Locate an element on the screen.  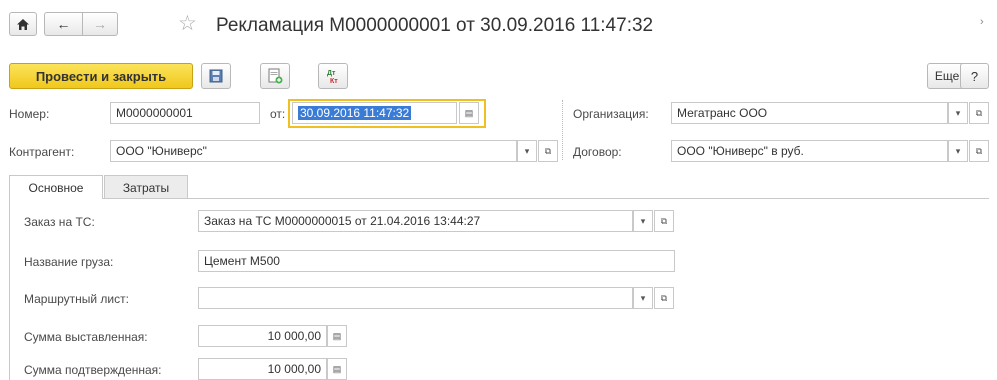
contract-dropdown: ▾ is located at coordinates (958, 151).